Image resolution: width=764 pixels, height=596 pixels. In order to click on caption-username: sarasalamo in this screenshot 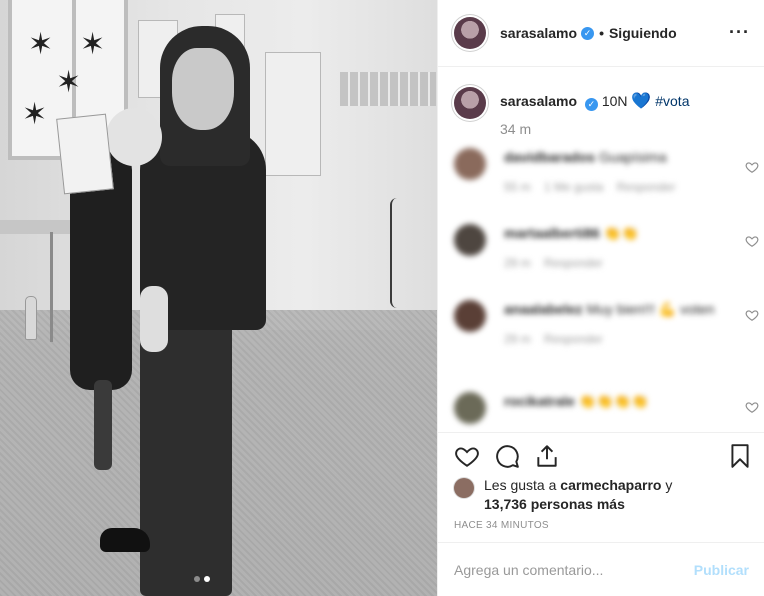, I will do `click(538, 101)`.